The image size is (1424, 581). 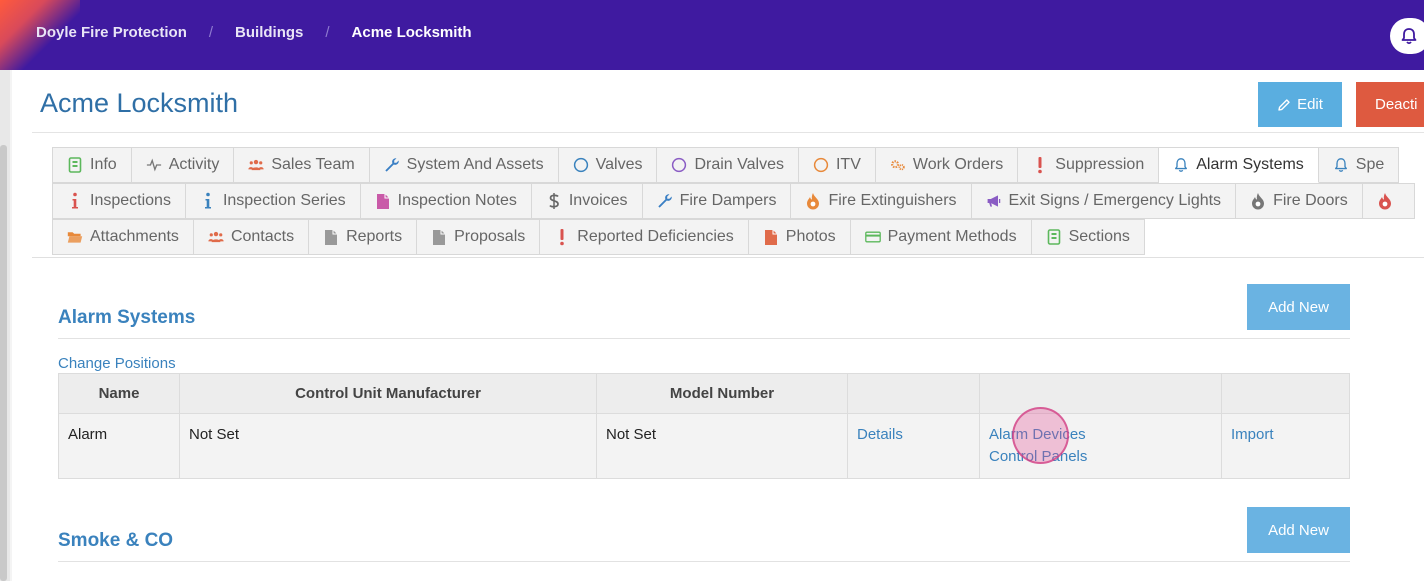 I want to click on tab-fire-dampers: Fire Dampers, so click(x=717, y=201).